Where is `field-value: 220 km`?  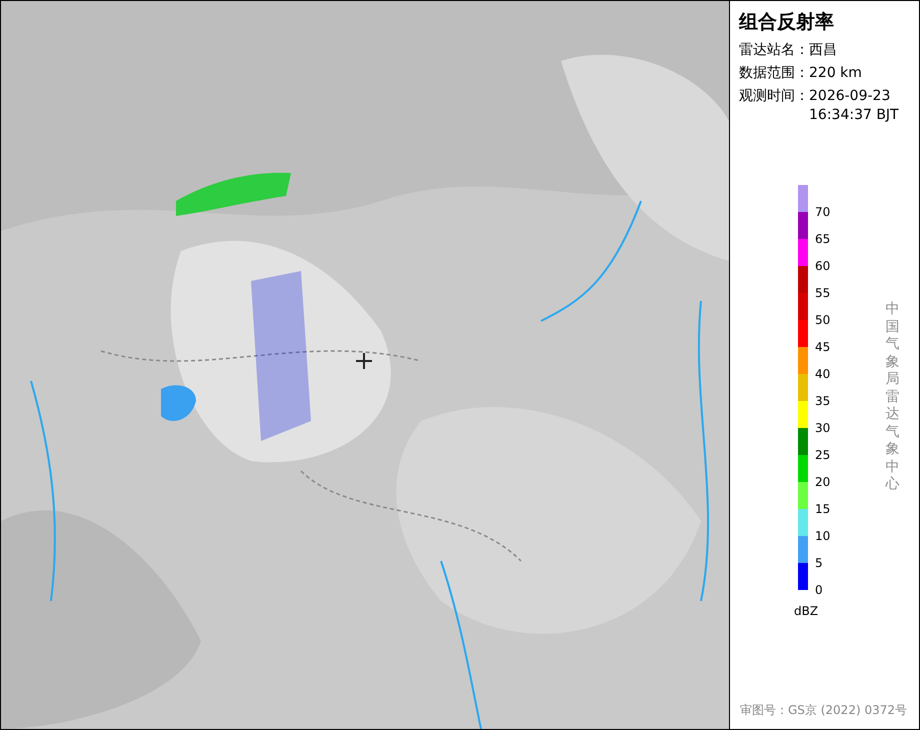 field-value: 220 km is located at coordinates (836, 73).